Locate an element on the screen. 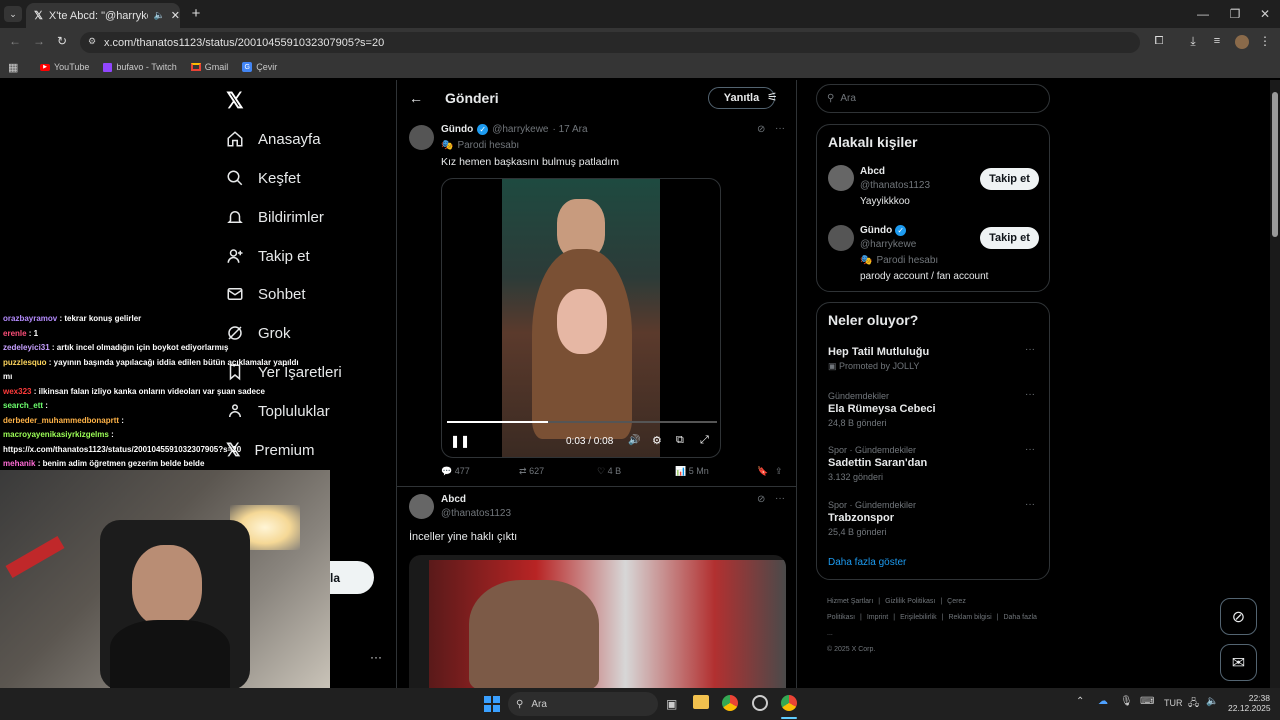 This screenshot has width=1280, height=720. bookmark-twitch: bufavo - Twitch is located at coordinates (140, 67).